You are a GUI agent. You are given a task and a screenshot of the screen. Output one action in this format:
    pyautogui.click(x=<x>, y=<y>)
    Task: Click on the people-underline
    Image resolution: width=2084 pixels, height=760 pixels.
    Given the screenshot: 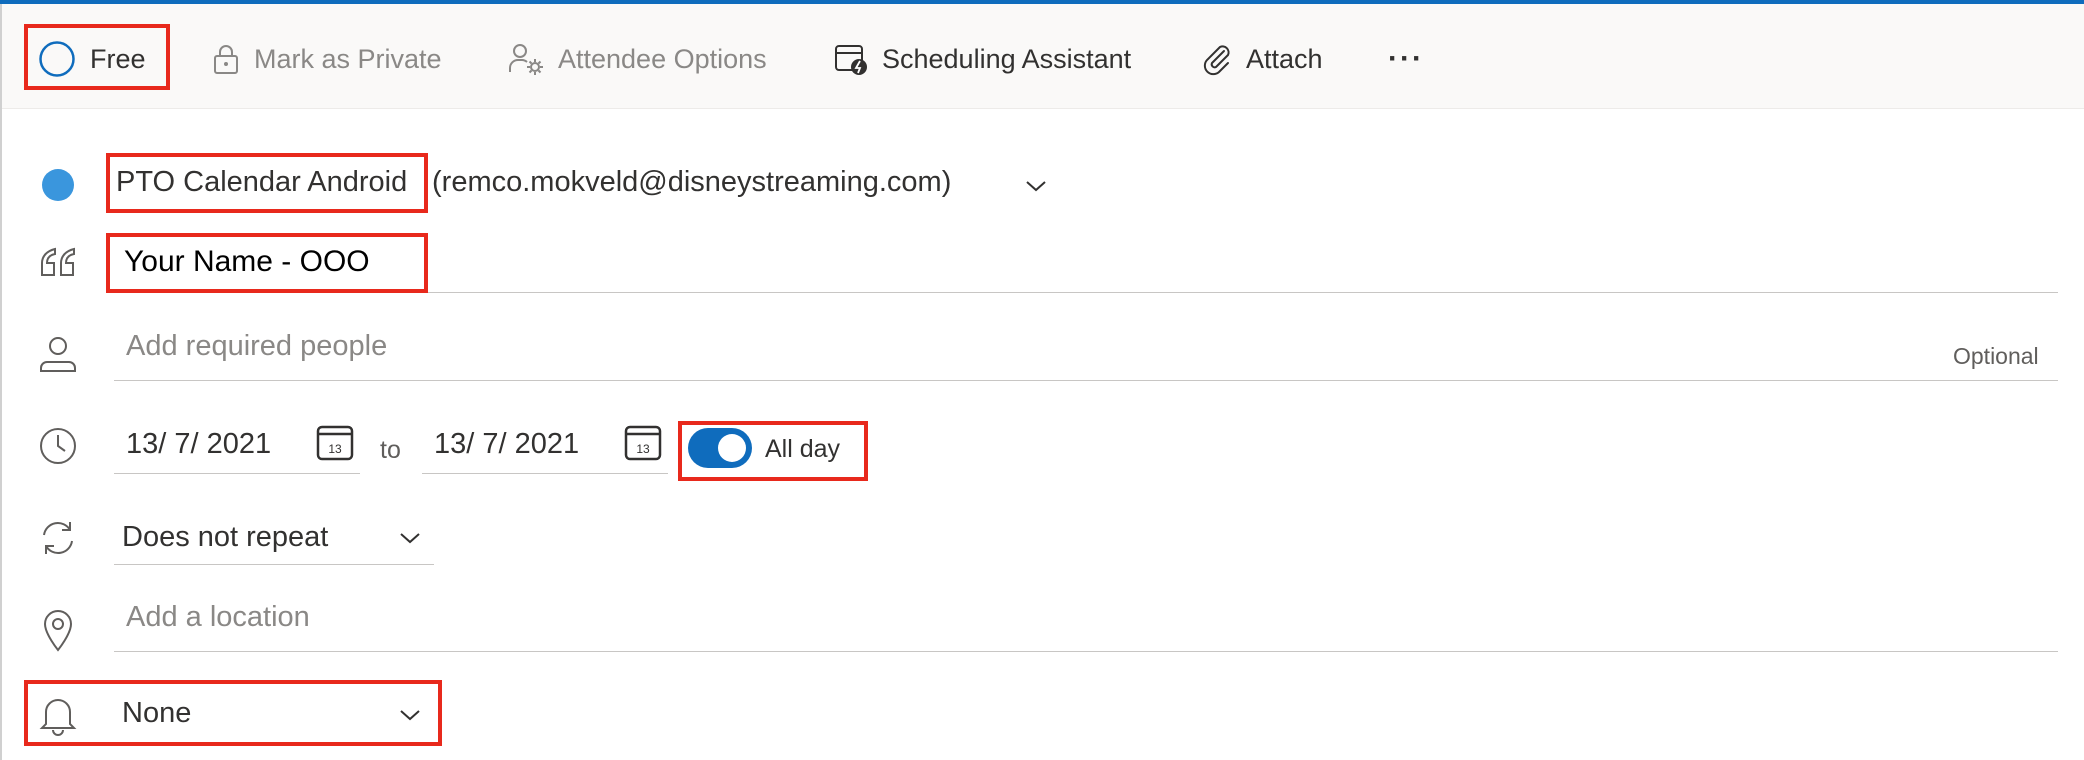 What is the action you would take?
    pyautogui.click(x=1086, y=380)
    